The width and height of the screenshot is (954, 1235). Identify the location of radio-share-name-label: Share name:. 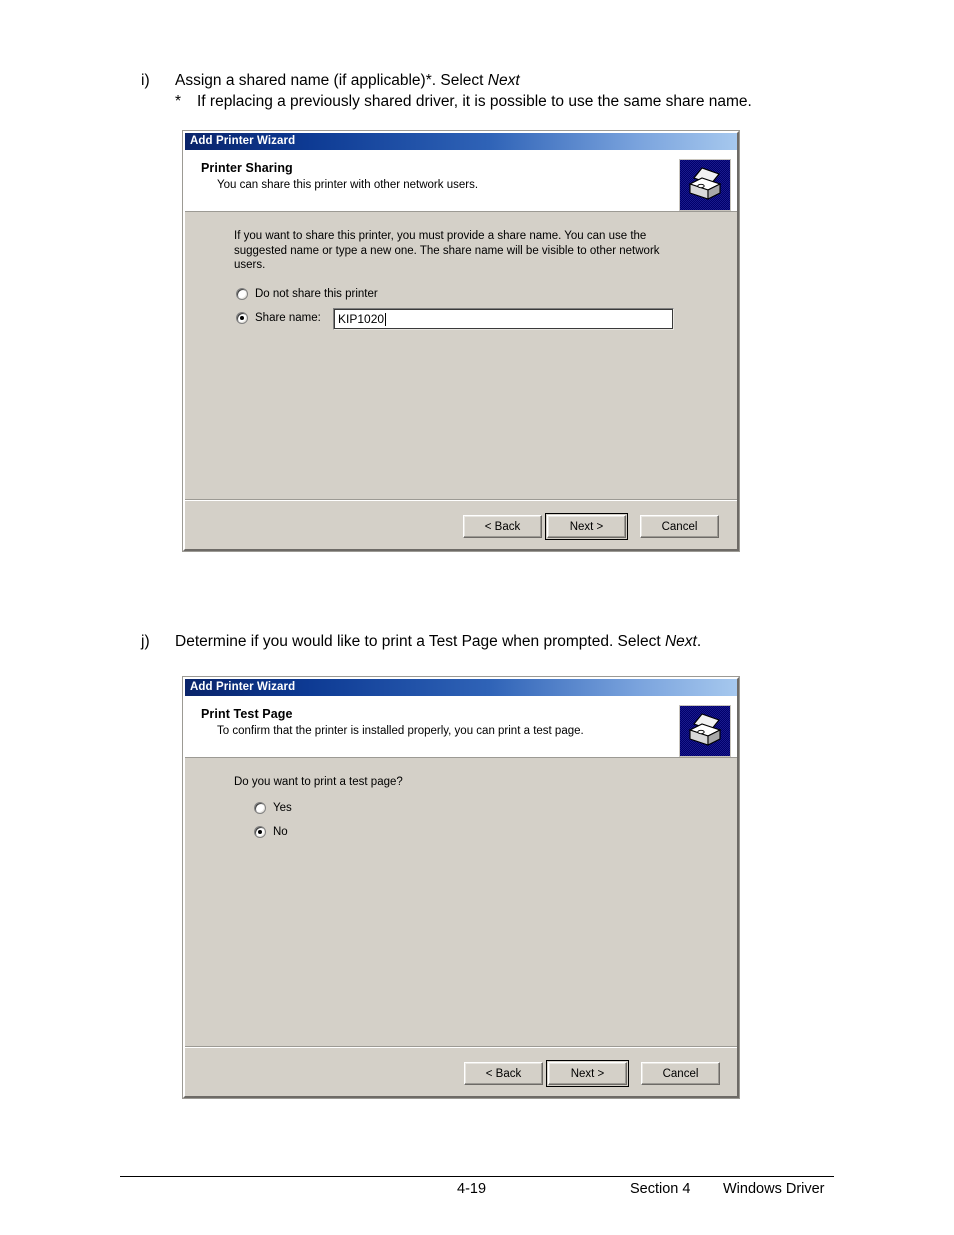
(288, 318).